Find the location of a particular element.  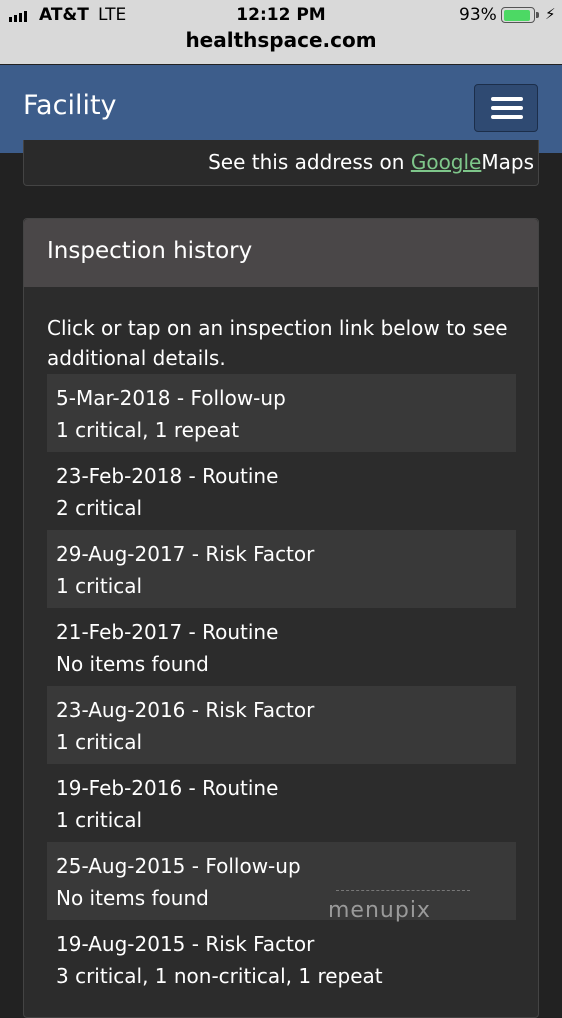

bolt-icon: ⚡︎ is located at coordinates (550, 14).